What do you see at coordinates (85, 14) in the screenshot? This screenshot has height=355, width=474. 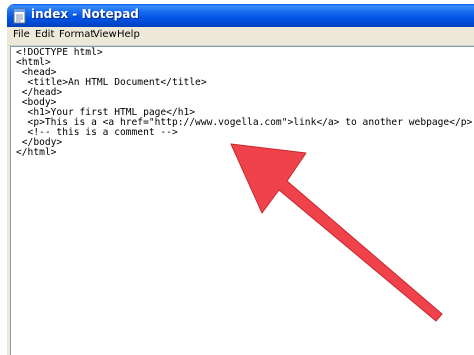 I see `window-title: index - Notepad` at bounding box center [85, 14].